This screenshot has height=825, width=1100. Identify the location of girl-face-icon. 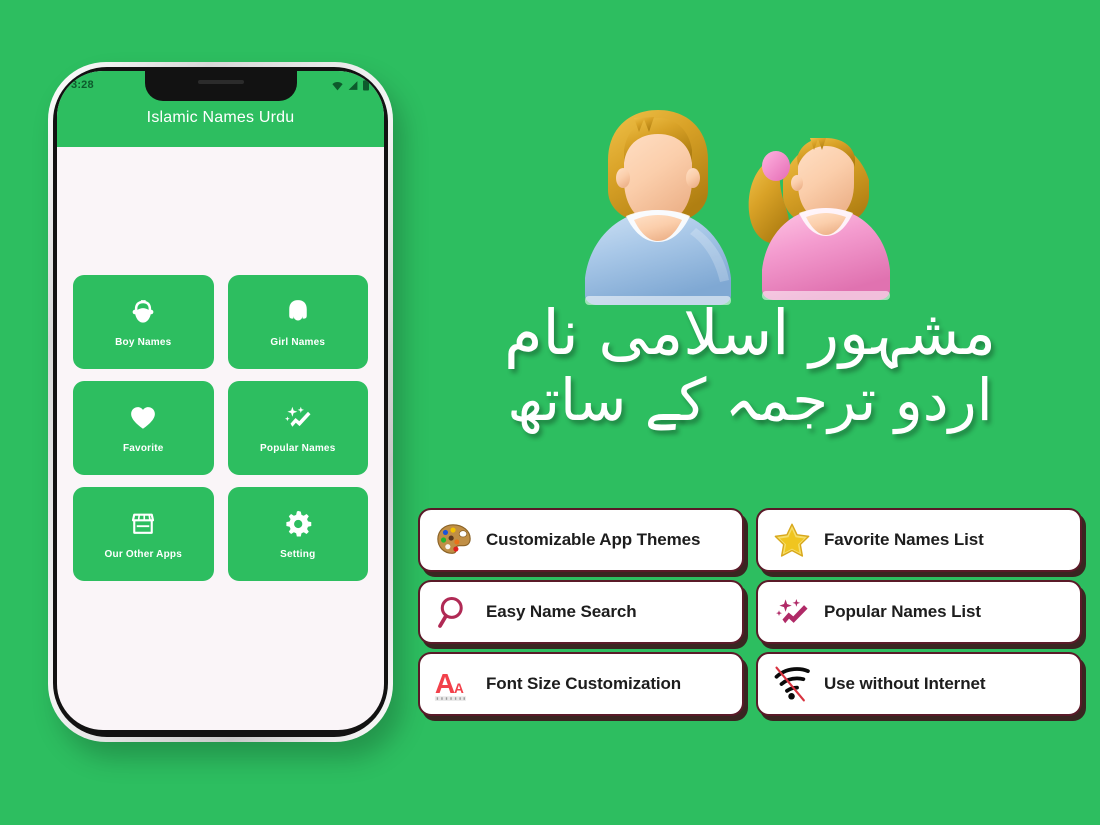
(298, 309).